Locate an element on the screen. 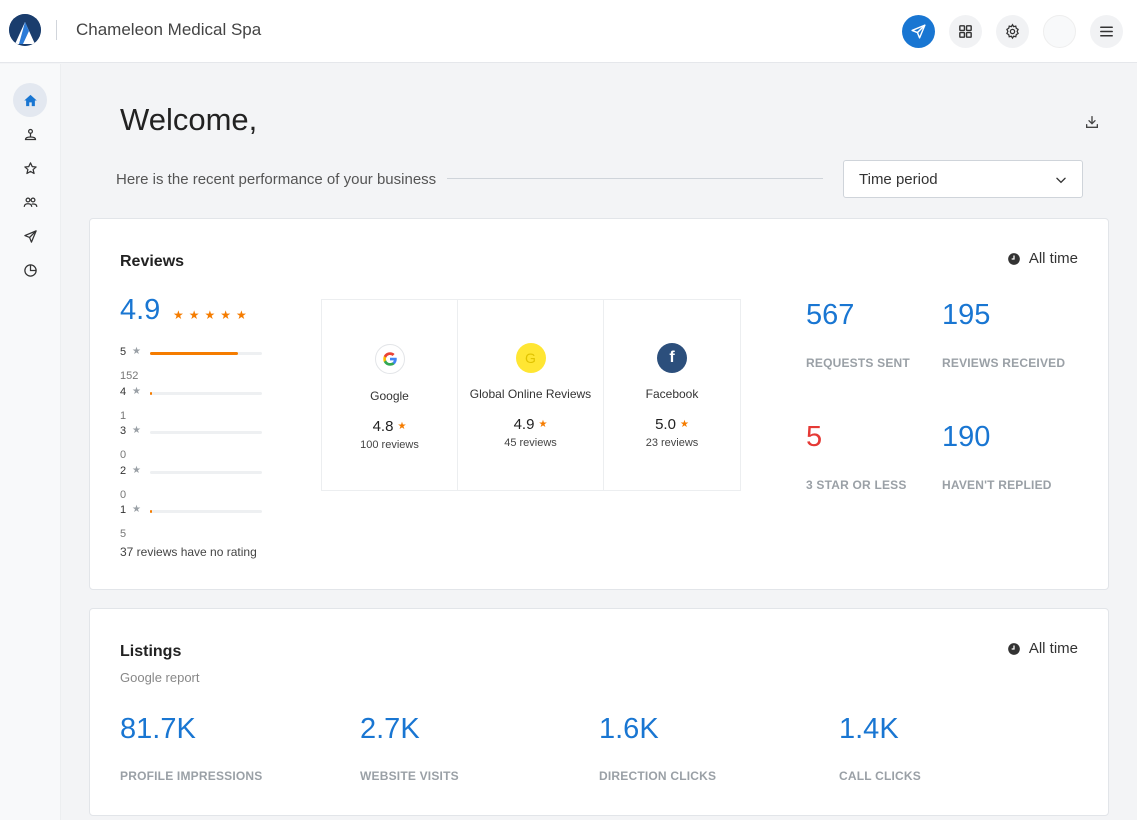 This screenshot has height=820, width=1137. source-rating: 4.9 ★ is located at coordinates (530, 424).